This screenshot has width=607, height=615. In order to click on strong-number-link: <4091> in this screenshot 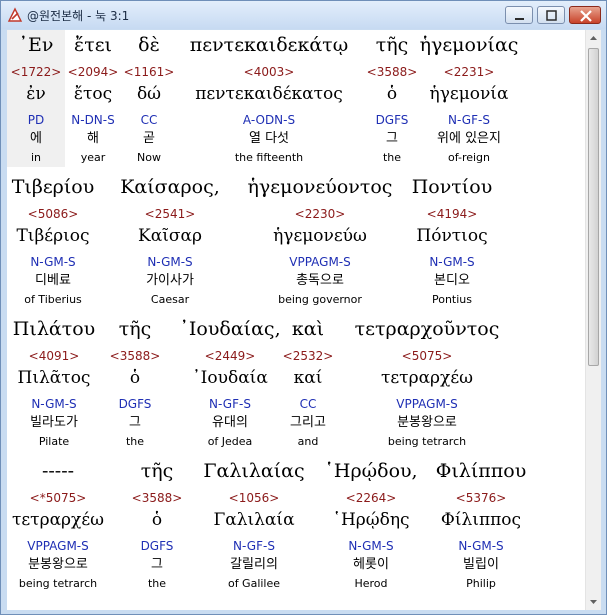, I will do `click(54, 356)`.